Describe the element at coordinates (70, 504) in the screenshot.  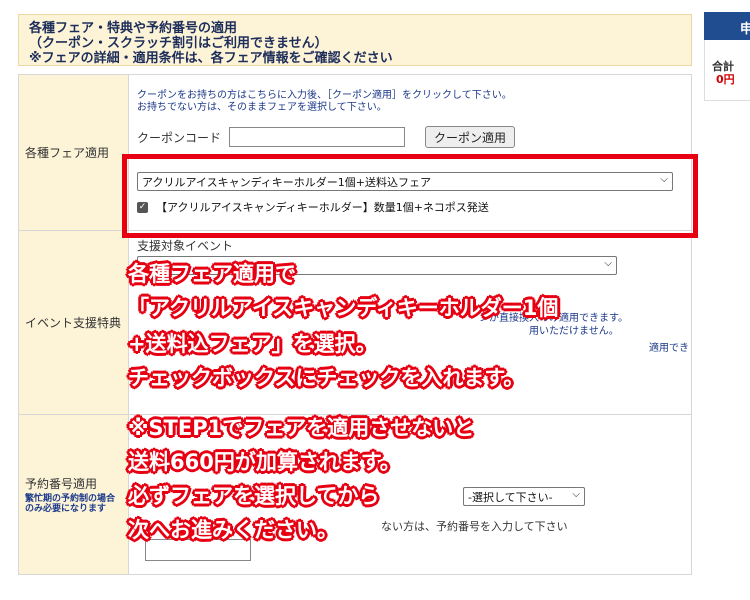
I see `reservation-sub-note: 繁忙期の予約制の場合のみ必要になります` at that location.